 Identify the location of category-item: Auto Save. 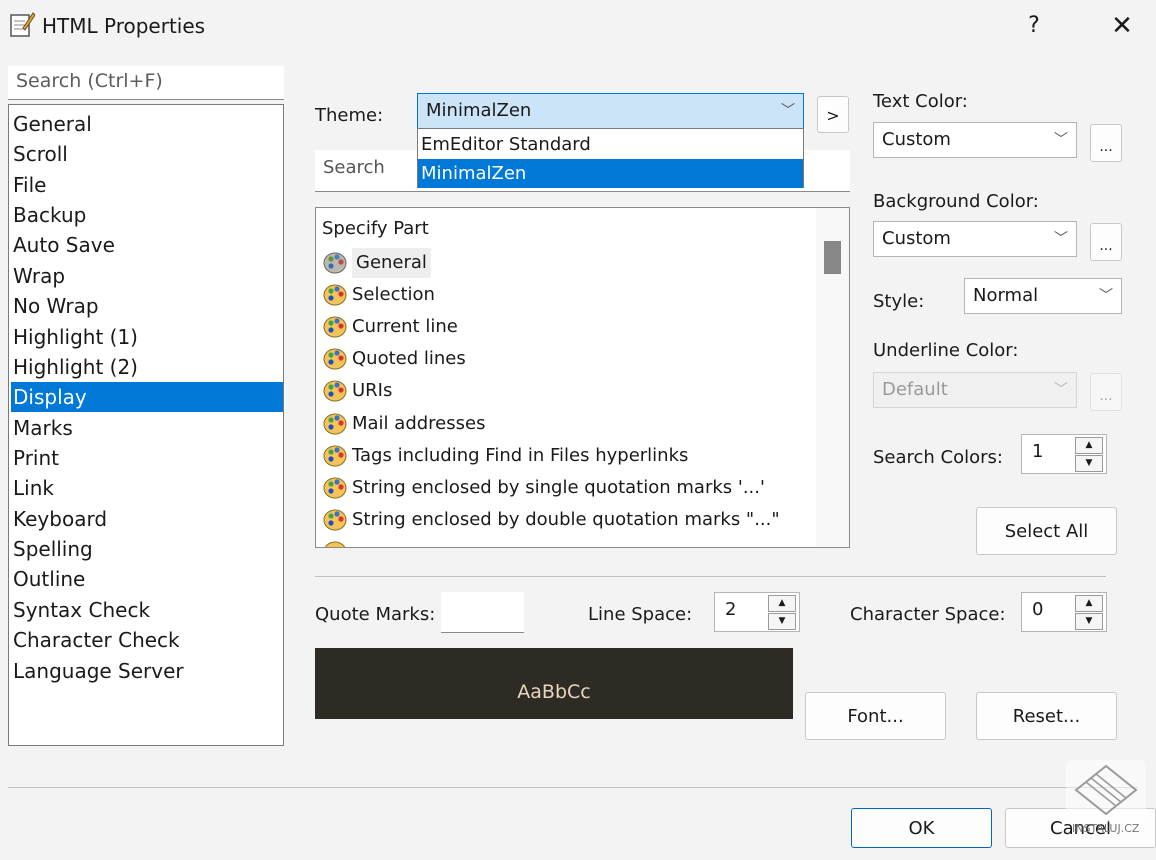
(147, 245).